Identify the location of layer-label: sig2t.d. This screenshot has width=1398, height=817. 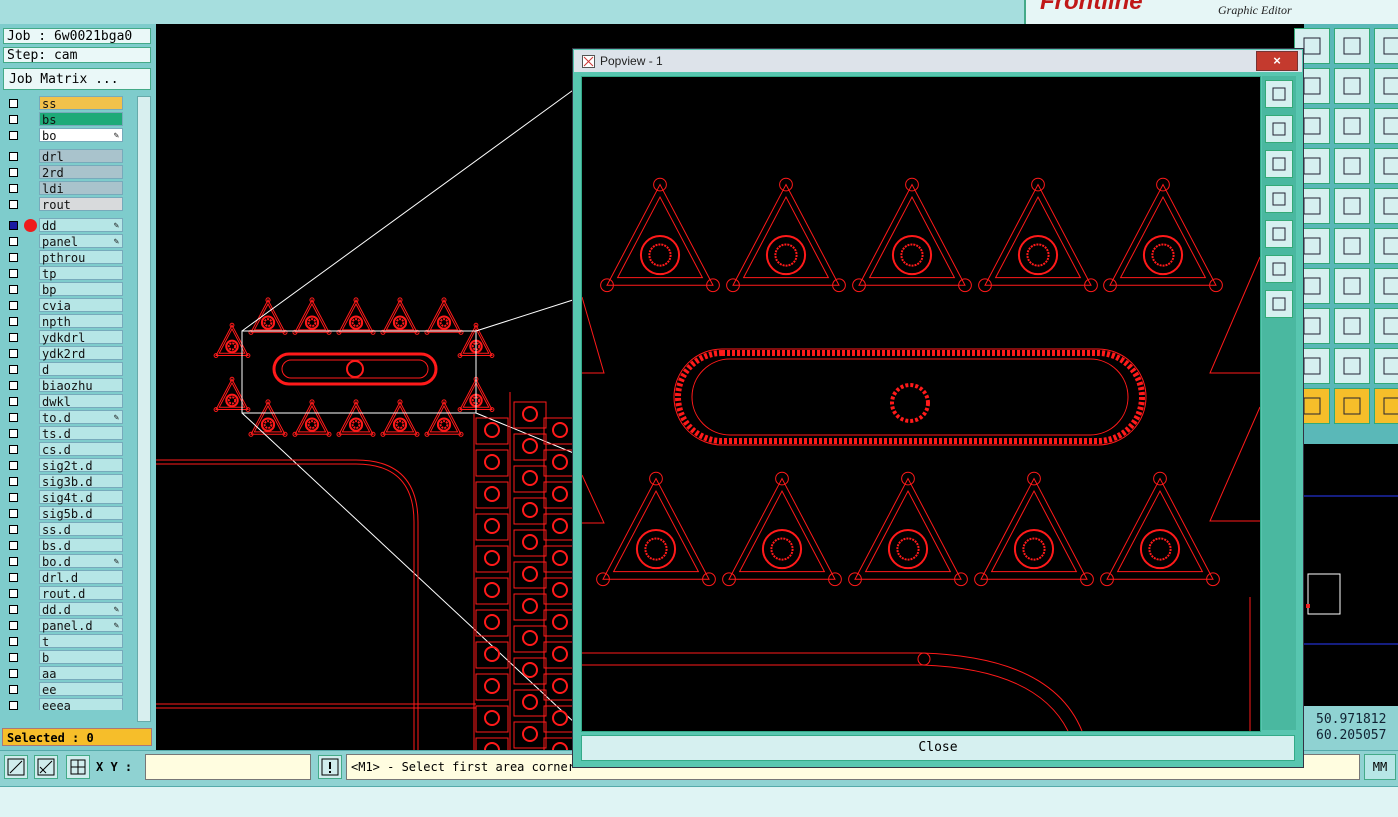
(81, 465).